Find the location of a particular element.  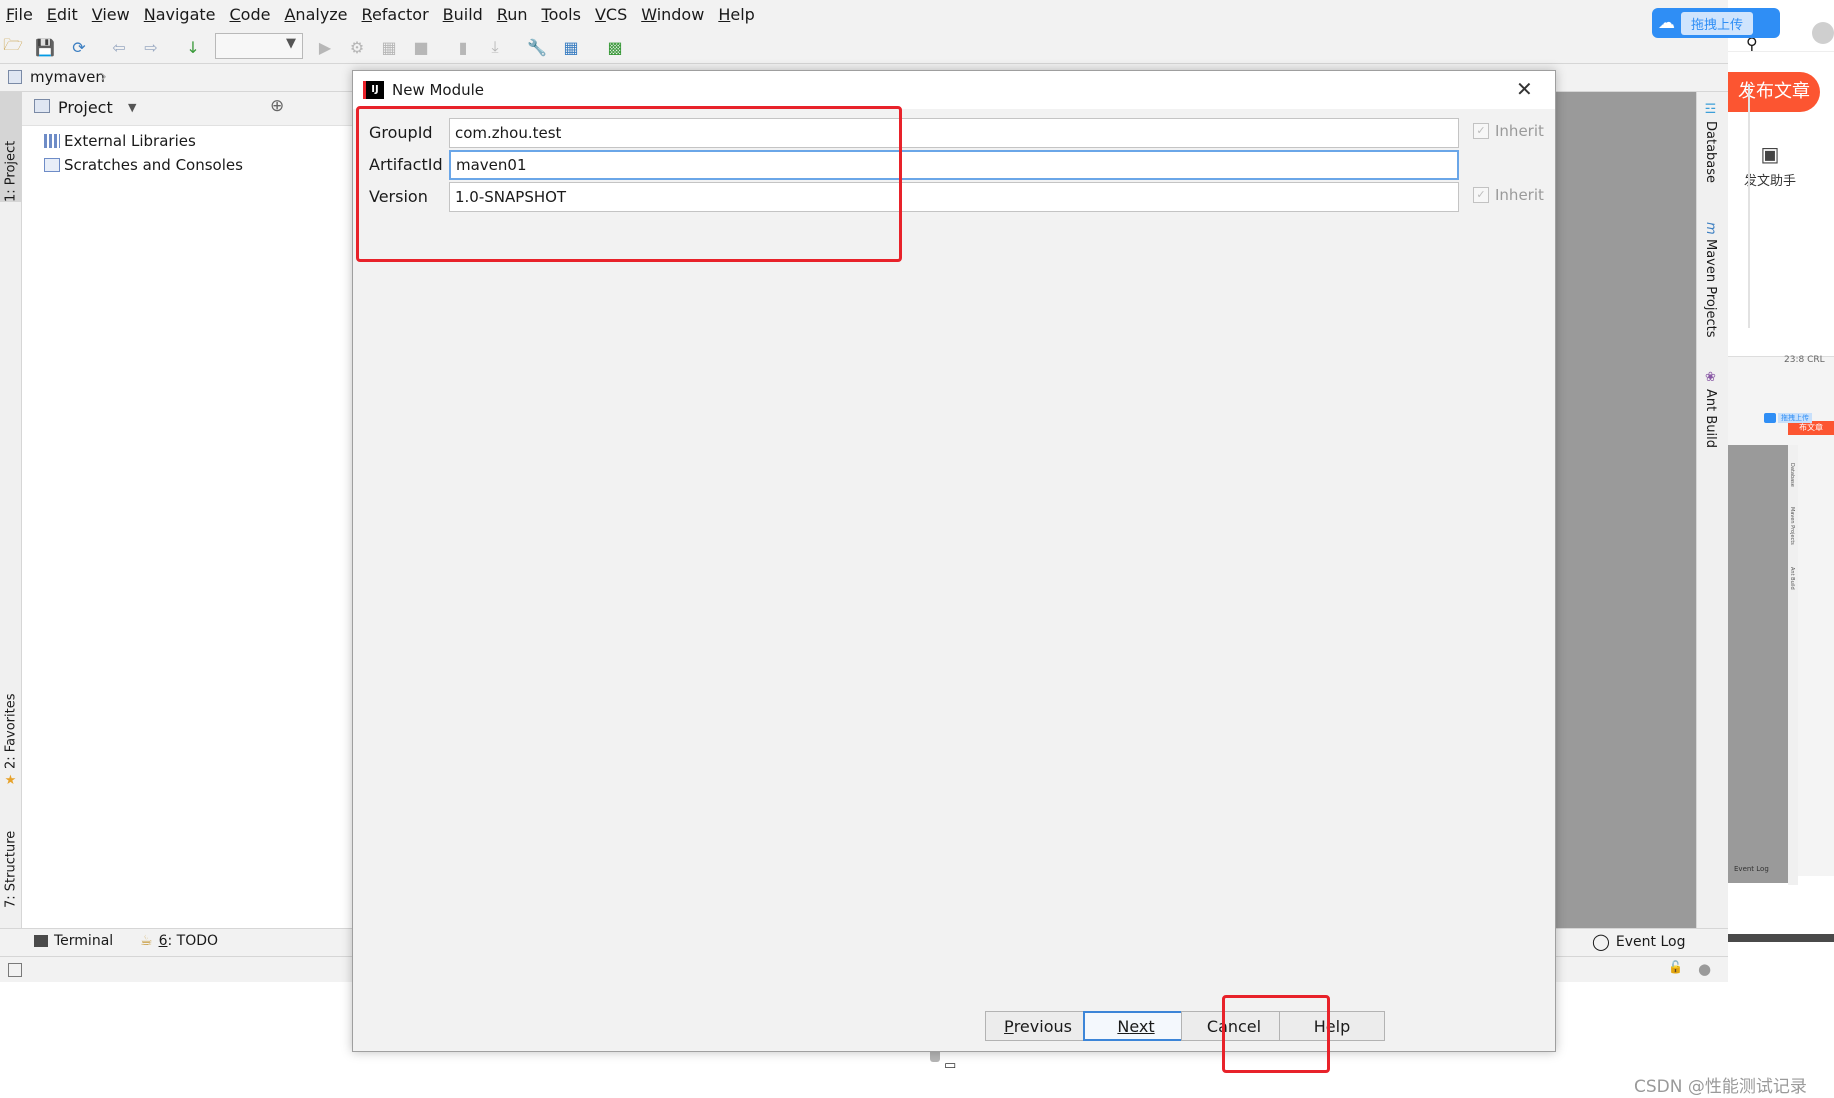

terminal-icon is located at coordinates (41, 941).